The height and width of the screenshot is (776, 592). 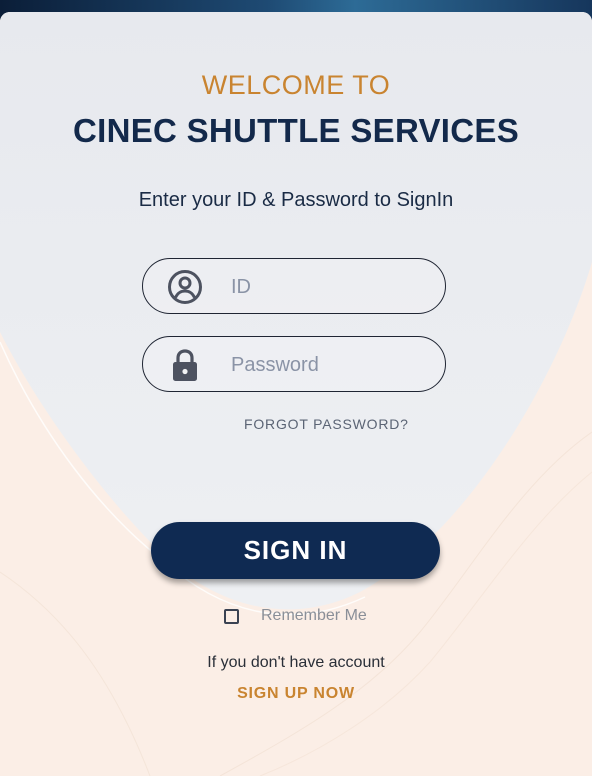 I want to click on lock-icon, so click(x=185, y=365).